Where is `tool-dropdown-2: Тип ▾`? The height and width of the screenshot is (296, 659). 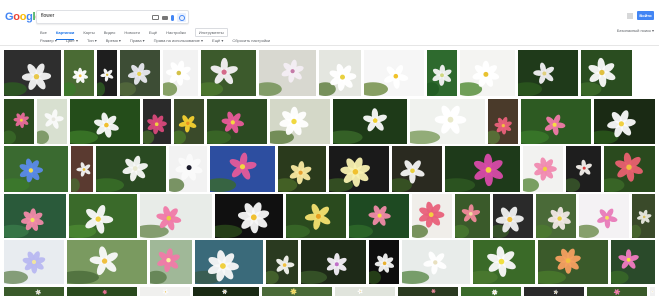
tool-dropdown-2: Тип ▾ is located at coordinates (92, 40).